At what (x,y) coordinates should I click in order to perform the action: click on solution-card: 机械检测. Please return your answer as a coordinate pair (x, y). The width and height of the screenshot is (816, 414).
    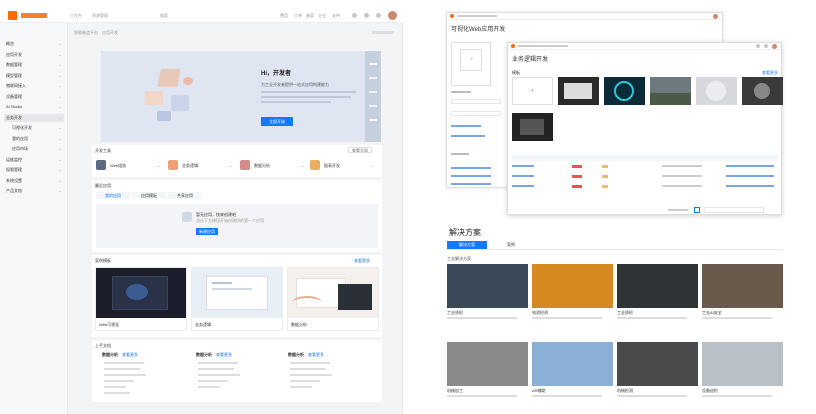
    Looking at the image, I should click on (657, 369).